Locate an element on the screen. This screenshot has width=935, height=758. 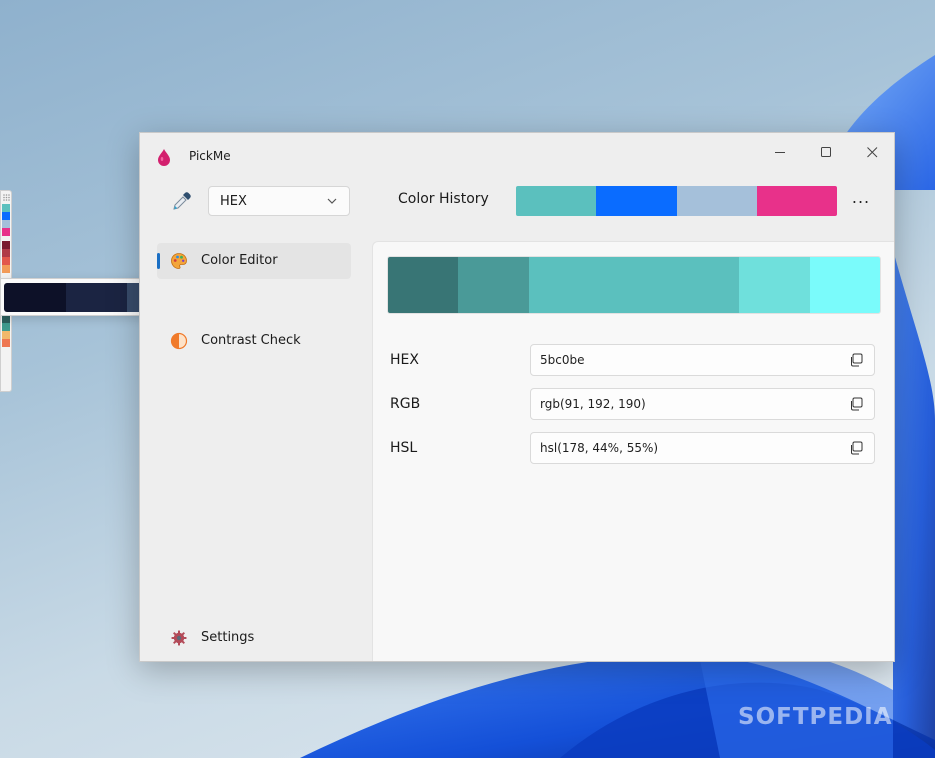
format-dropdown: HEX is located at coordinates (279, 201).